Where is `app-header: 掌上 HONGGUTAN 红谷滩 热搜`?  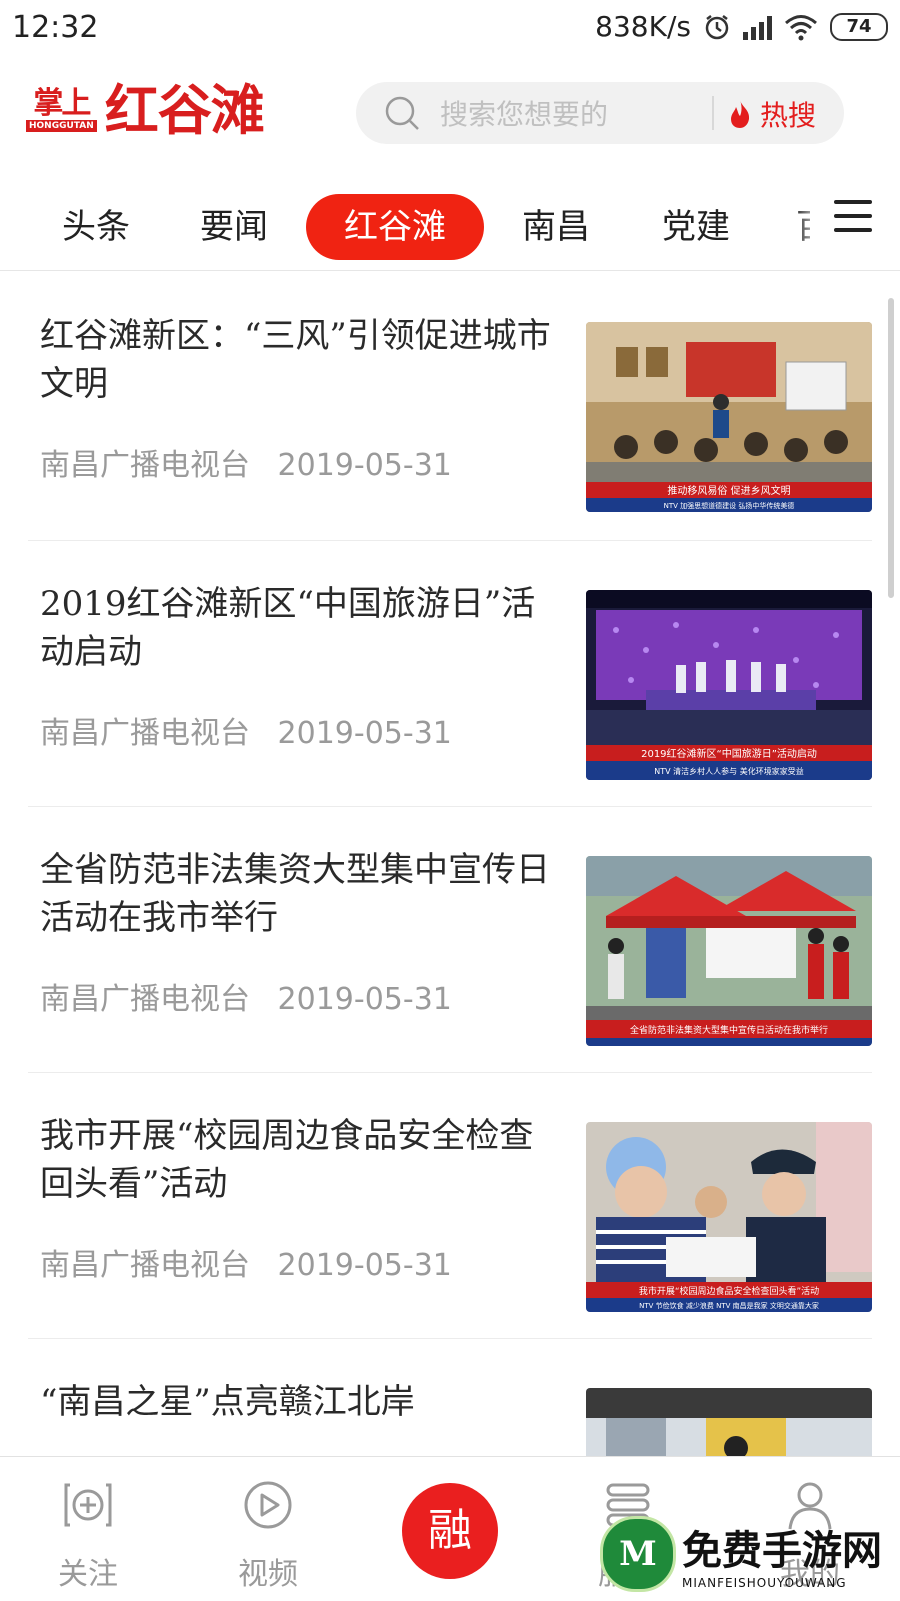
app-header: 掌上 HONGGUTAN 红谷滩 热搜 is located at coordinates (450, 113).